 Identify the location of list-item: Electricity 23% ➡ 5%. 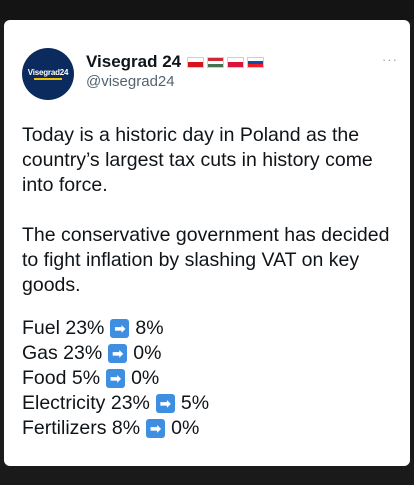
(115, 403).